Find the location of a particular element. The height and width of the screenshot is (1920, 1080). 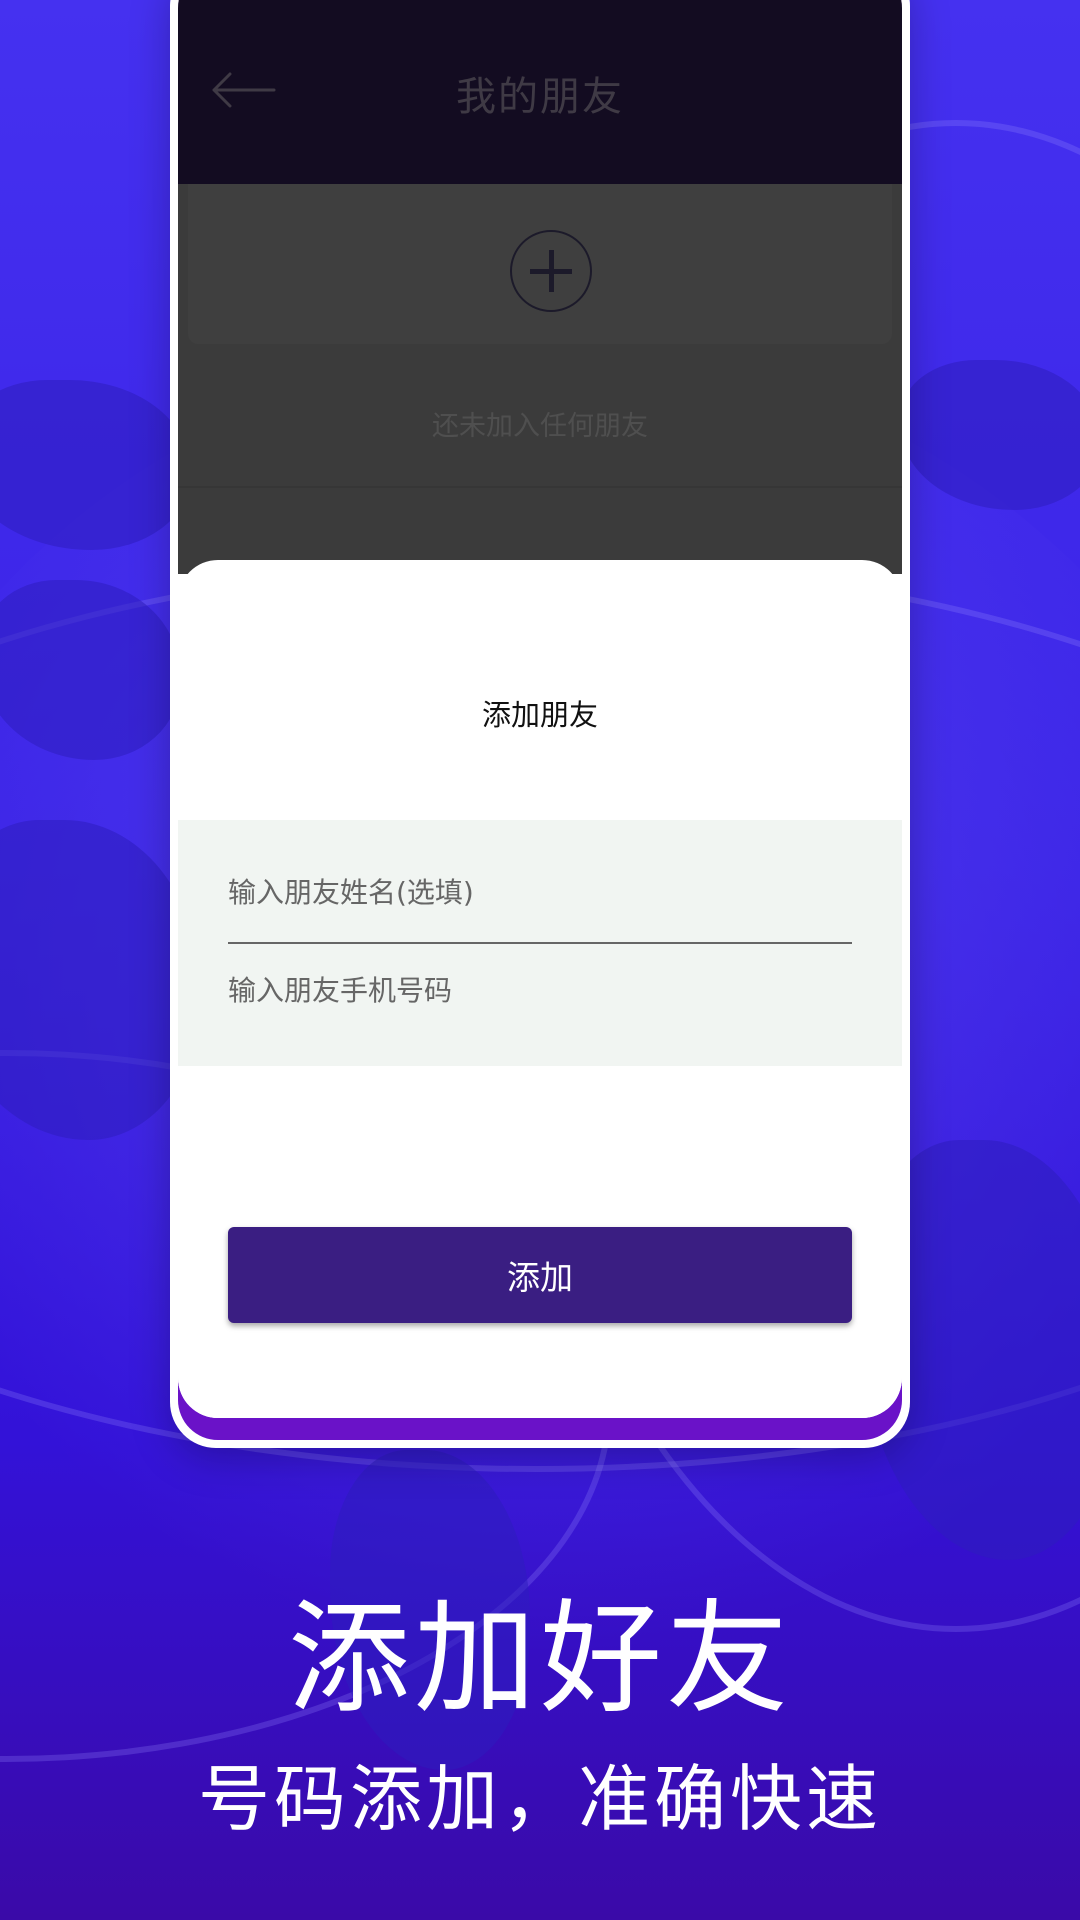

friend-name-input is located at coordinates (540, 893).